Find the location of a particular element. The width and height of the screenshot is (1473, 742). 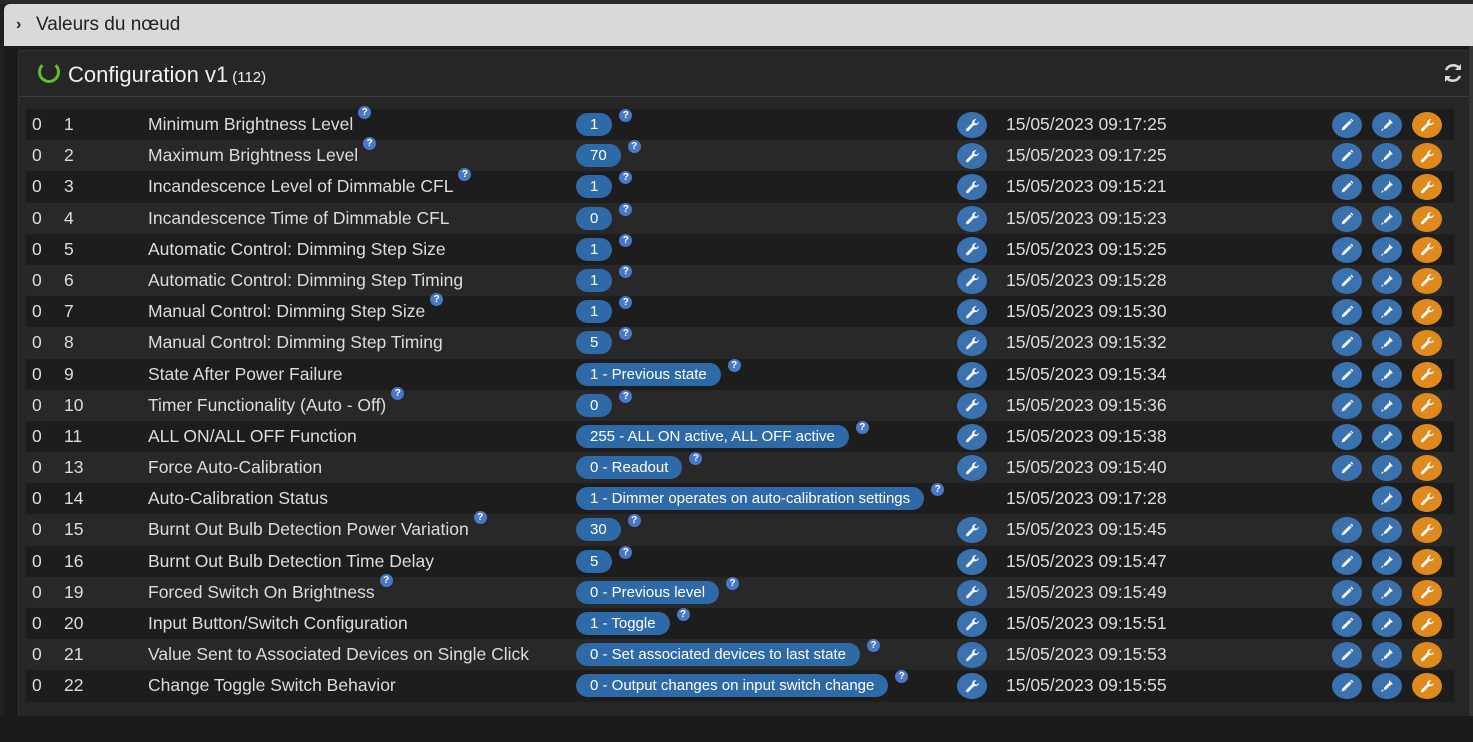

refresh-icon is located at coordinates (1453, 73).